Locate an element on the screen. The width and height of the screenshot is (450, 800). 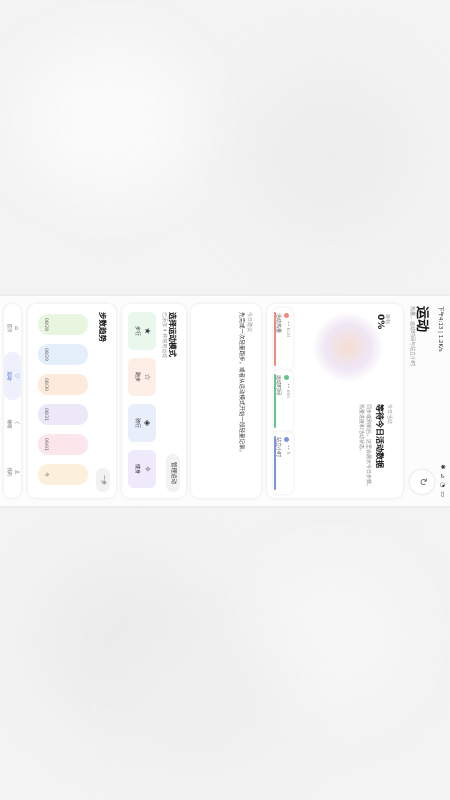
metric-exercise-time: •• min 运动时间 is located at coordinates (283, 401).